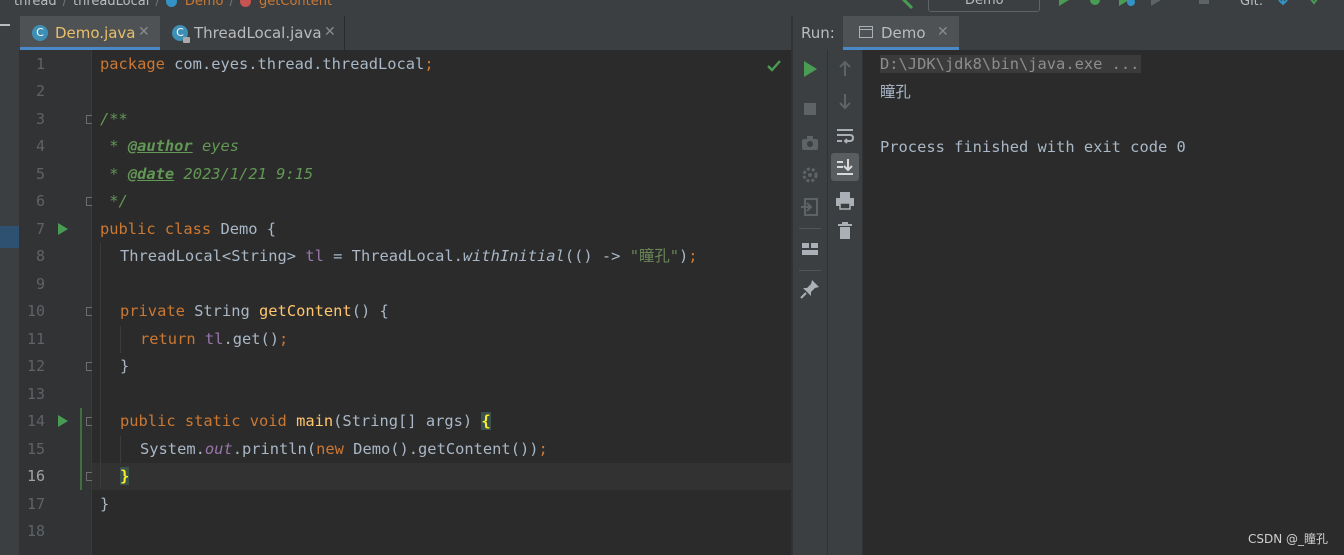 The width and height of the screenshot is (1344, 555). What do you see at coordinates (294, 64) in the screenshot?
I see `token-package: com.eyes.thread.threadLocal` at bounding box center [294, 64].